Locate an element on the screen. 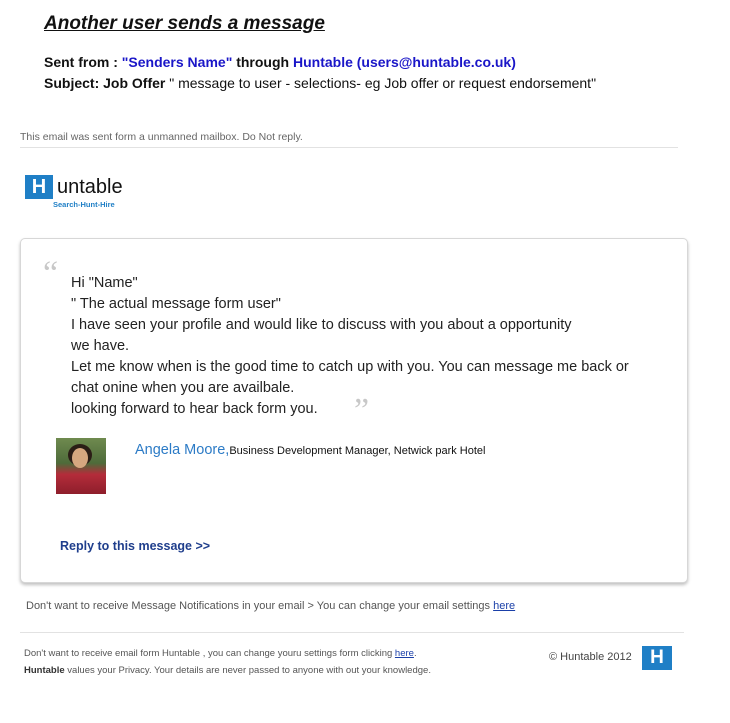 This screenshot has width=730, height=723. sender-name-link: Angela Moore, is located at coordinates (182, 450).